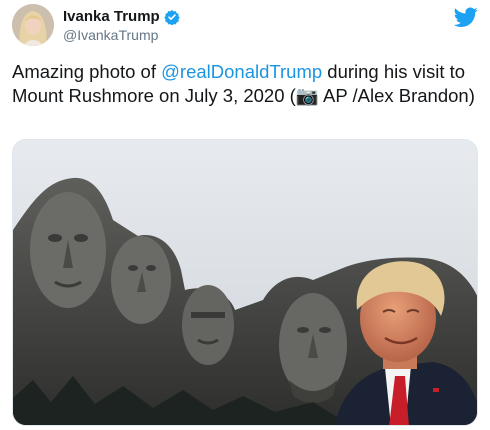  Describe the element at coordinates (465, 17) in the screenshot. I see `twitter-bird-icon` at that location.